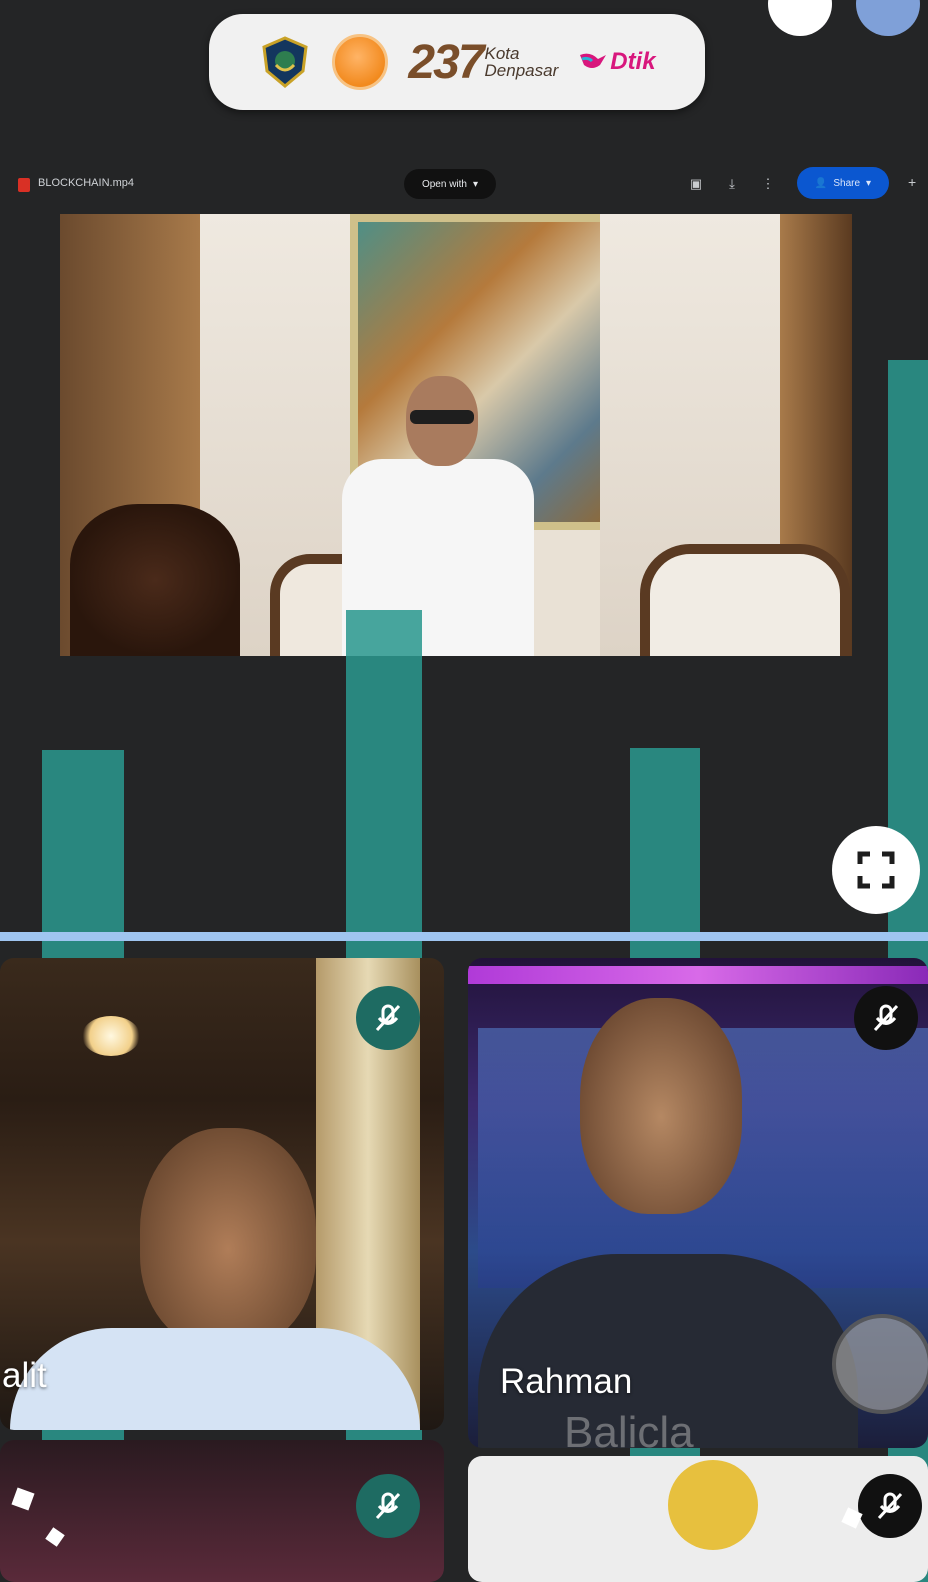 This screenshot has height=1582, width=928. What do you see at coordinates (285, 62) in the screenshot?
I see `government-shield-logo` at bounding box center [285, 62].